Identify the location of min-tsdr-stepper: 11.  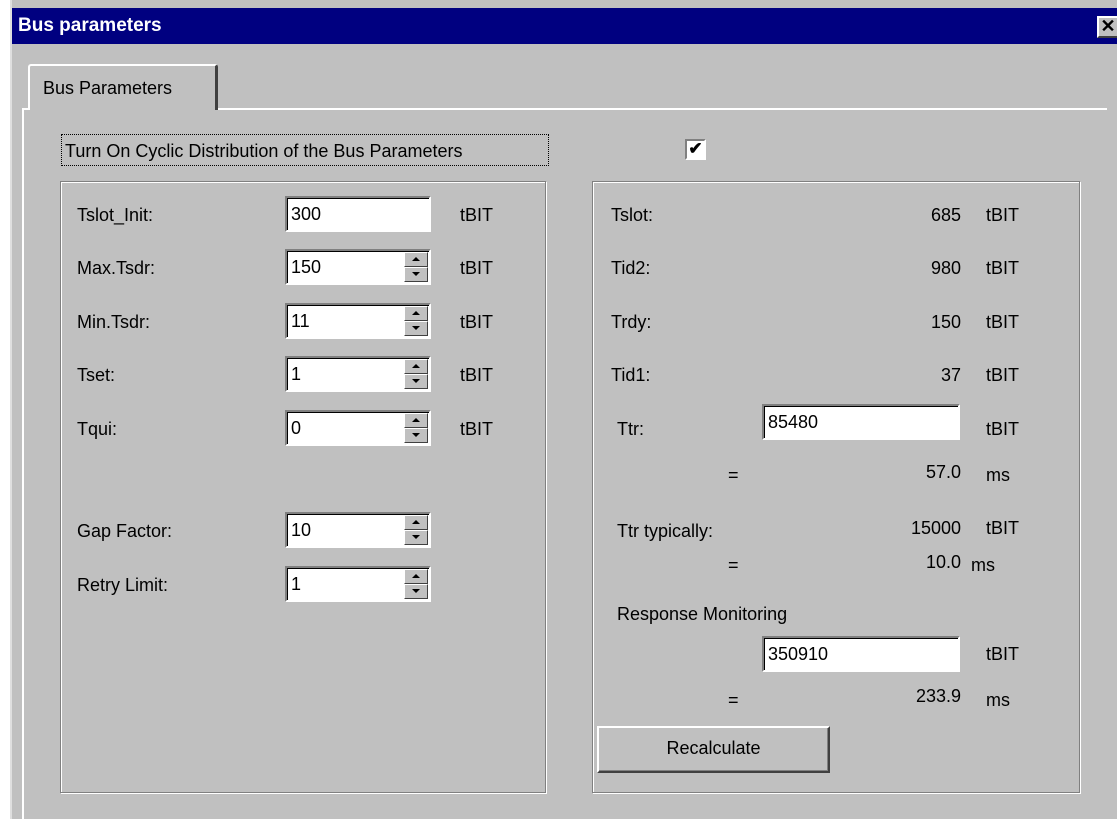
(358, 321).